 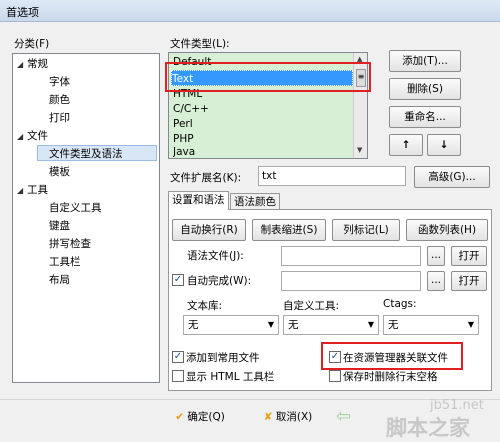 I want to click on autocomplete-label: 自动完成(W):, so click(x=219, y=281).